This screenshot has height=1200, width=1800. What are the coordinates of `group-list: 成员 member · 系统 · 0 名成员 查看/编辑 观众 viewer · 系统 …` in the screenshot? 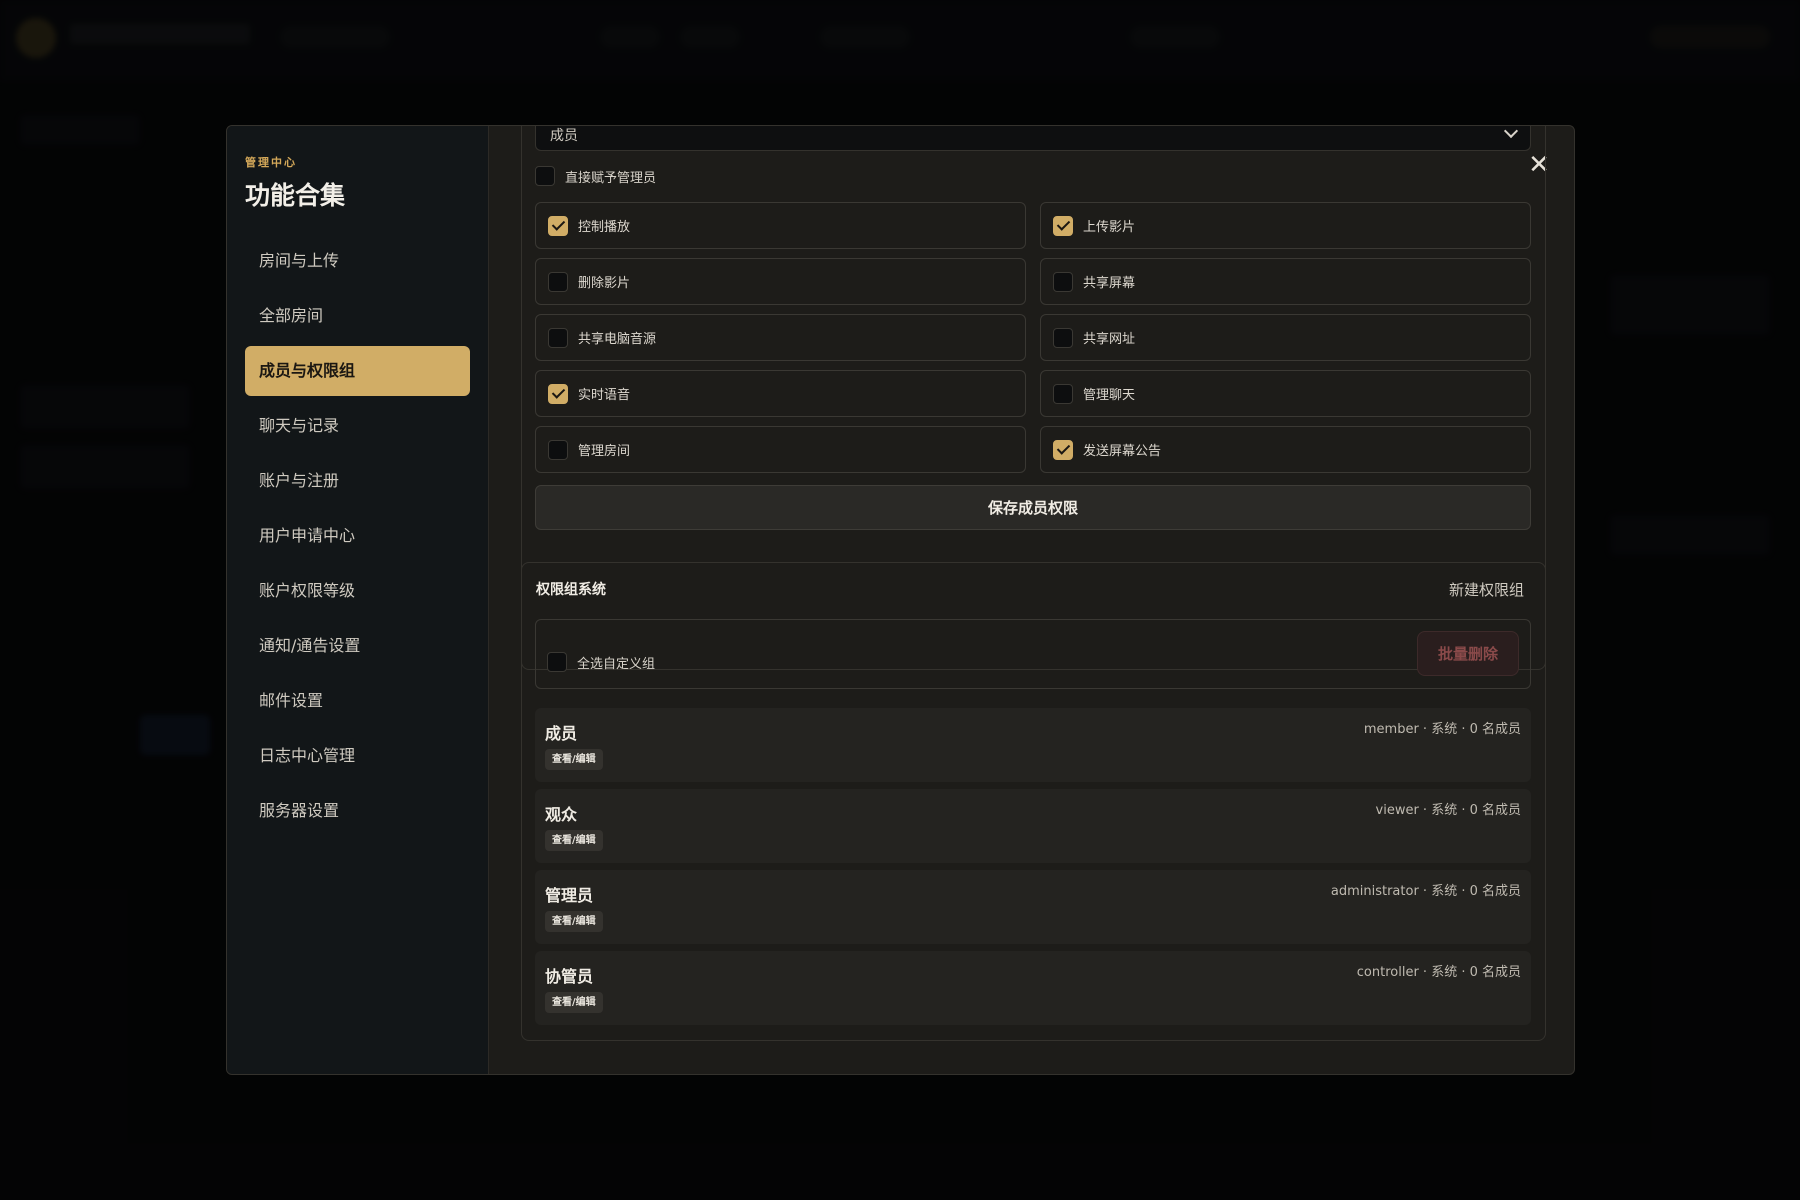 It's located at (1033, 870).